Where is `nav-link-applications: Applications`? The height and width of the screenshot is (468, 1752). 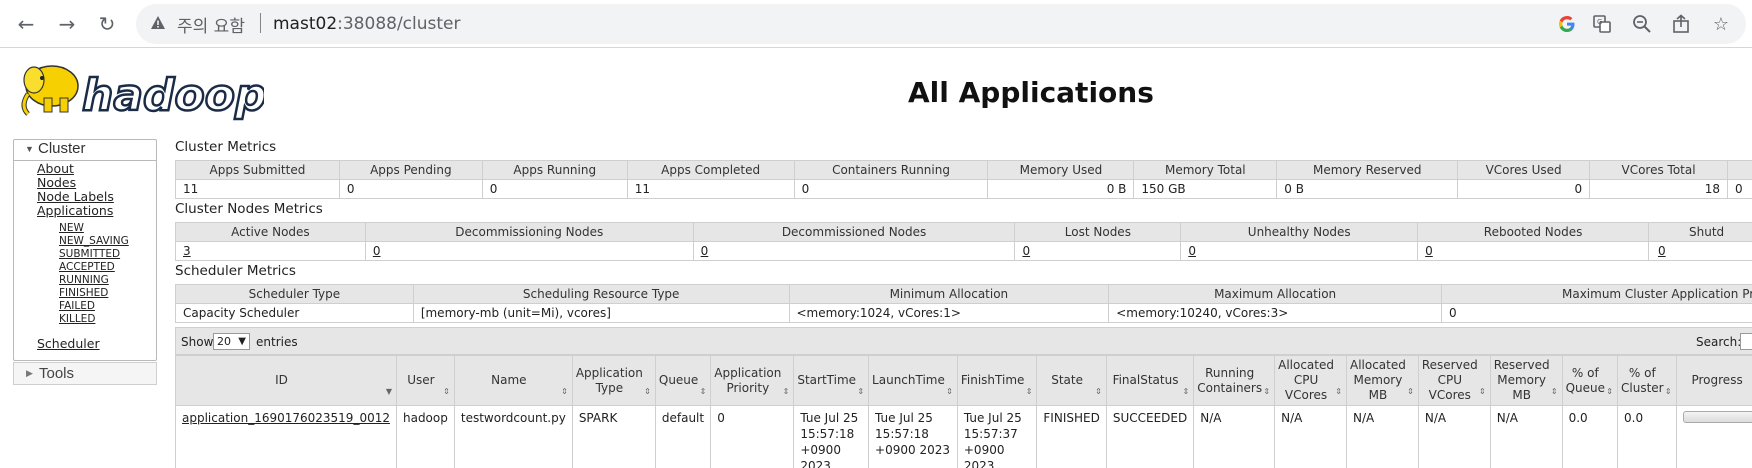
nav-link-applications: Applications is located at coordinates (75, 210).